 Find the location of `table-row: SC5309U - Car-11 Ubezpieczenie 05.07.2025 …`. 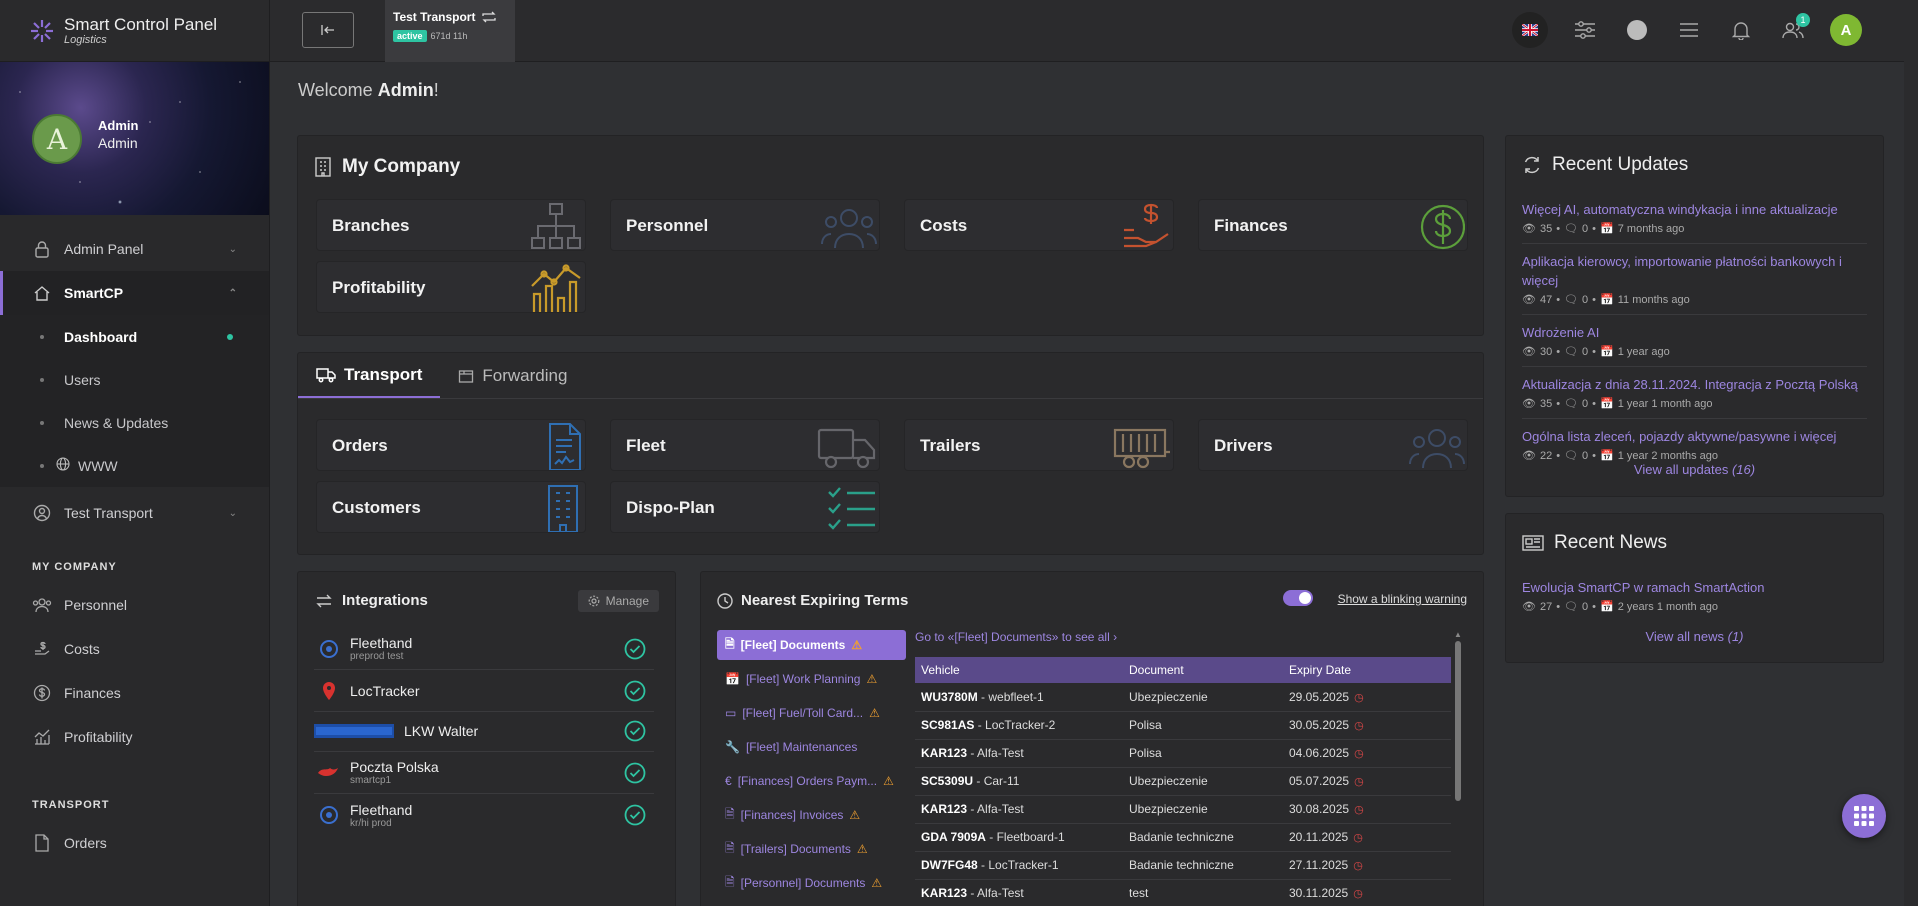

table-row: SC5309U - Car-11 Ubezpieczenie 05.07.2025 … is located at coordinates (1183, 781).